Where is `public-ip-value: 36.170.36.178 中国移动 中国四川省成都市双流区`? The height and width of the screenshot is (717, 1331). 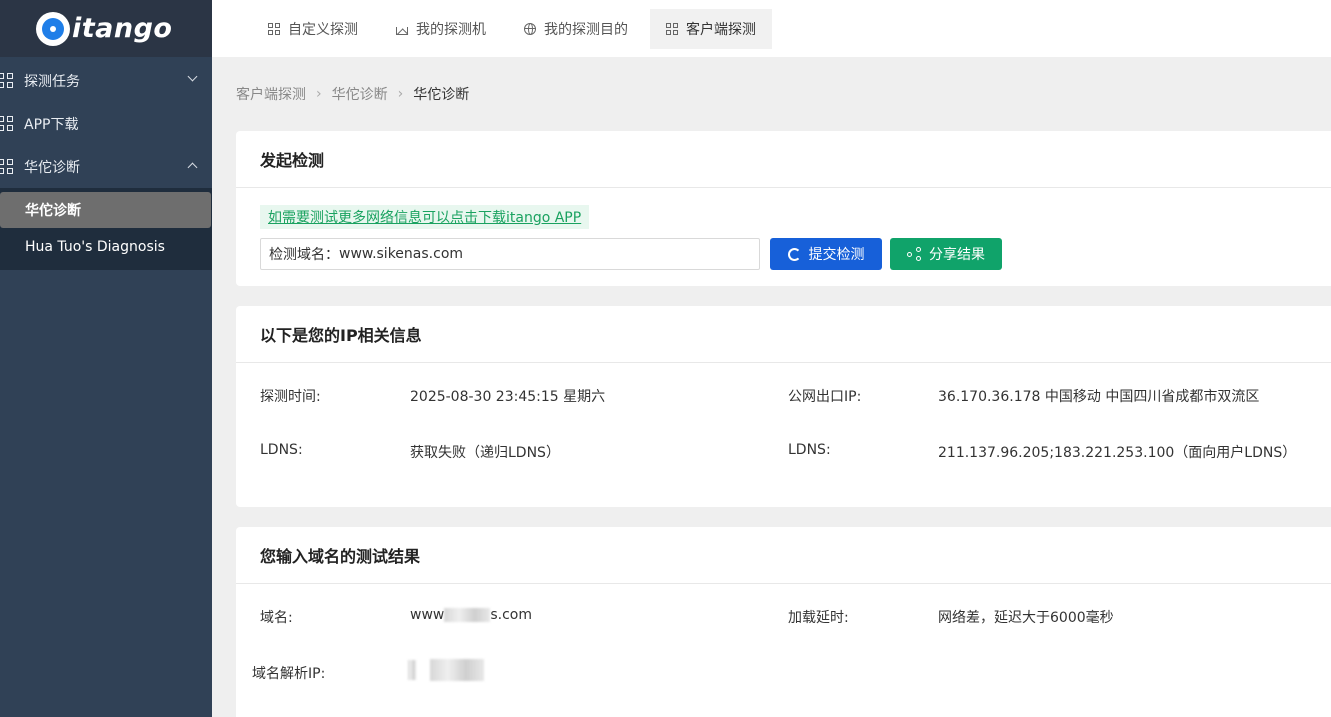
public-ip-value: 36.170.36.178 中国移动 中国四川省成都市双流区 is located at coordinates (1099, 397).